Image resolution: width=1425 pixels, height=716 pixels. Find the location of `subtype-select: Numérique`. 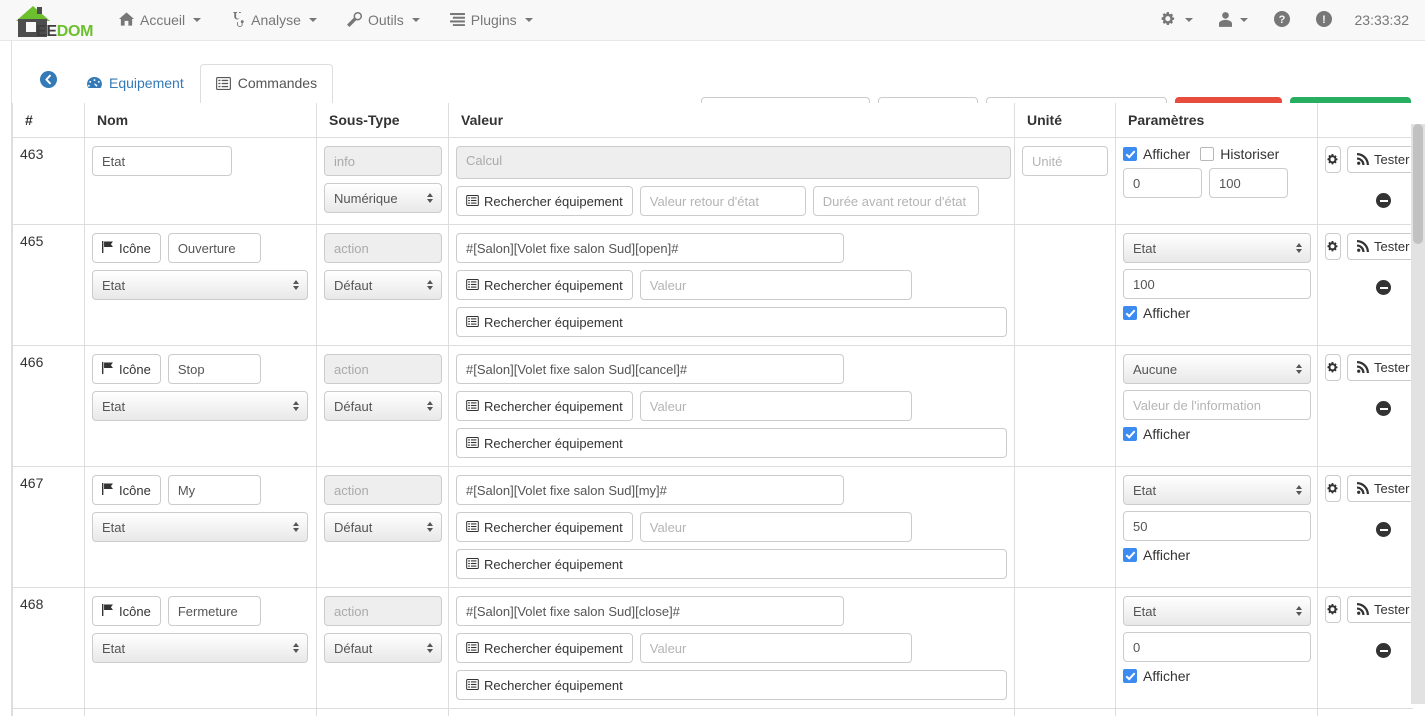

subtype-select: Numérique is located at coordinates (383, 198).